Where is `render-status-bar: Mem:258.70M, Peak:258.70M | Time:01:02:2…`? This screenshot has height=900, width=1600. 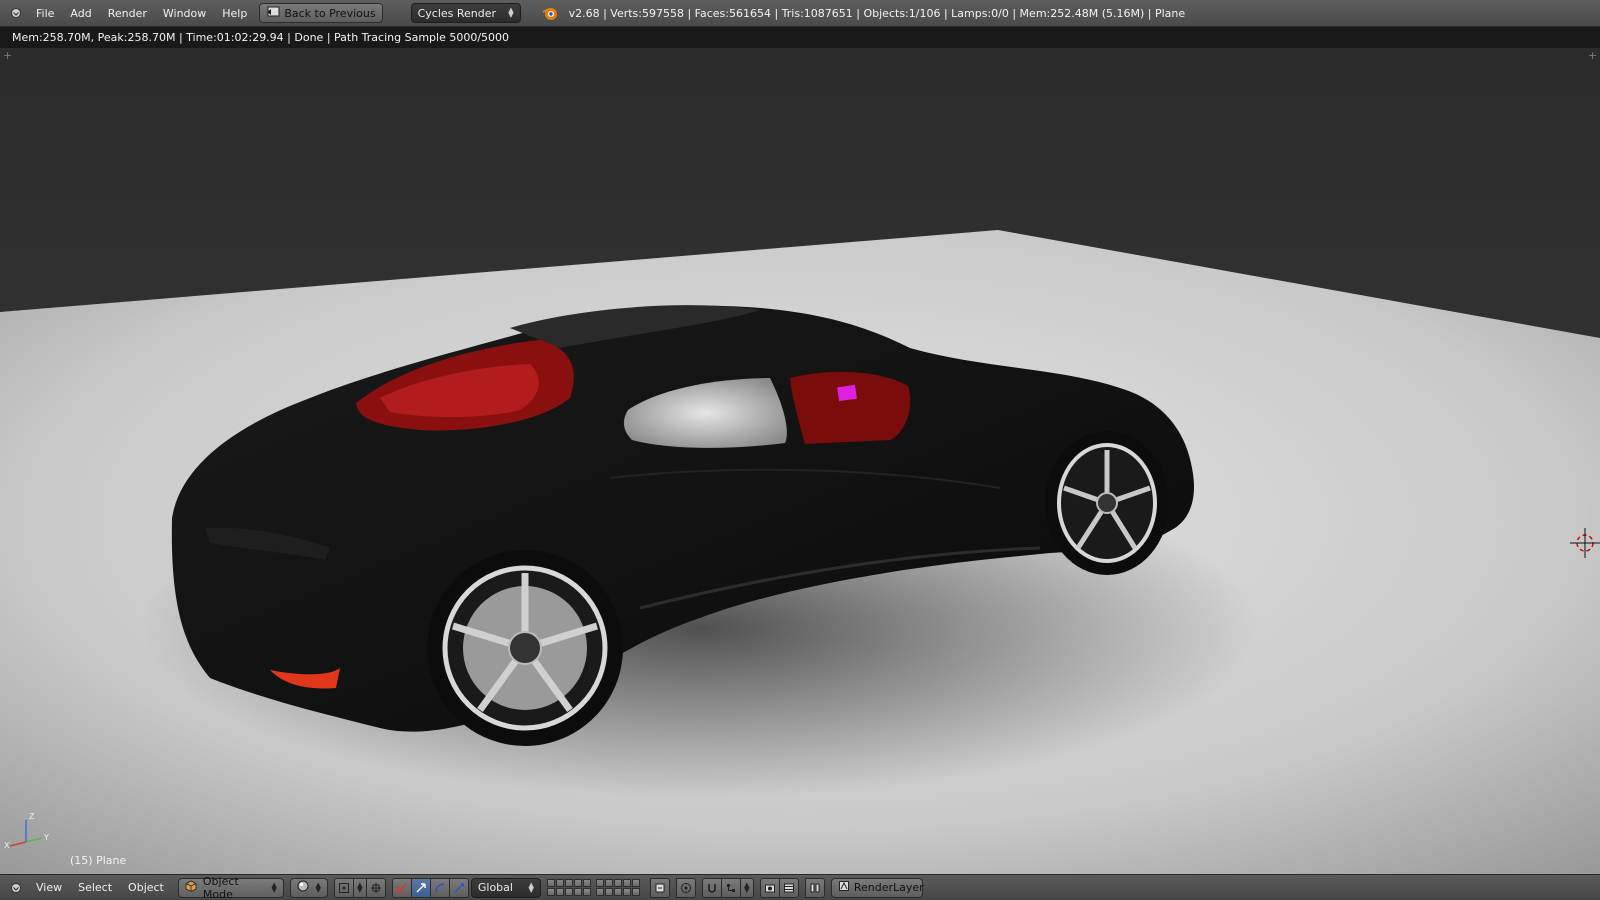
render-status-bar: Mem:258.70M, Peak:258.70M | Time:01:02:2… is located at coordinates (800, 37).